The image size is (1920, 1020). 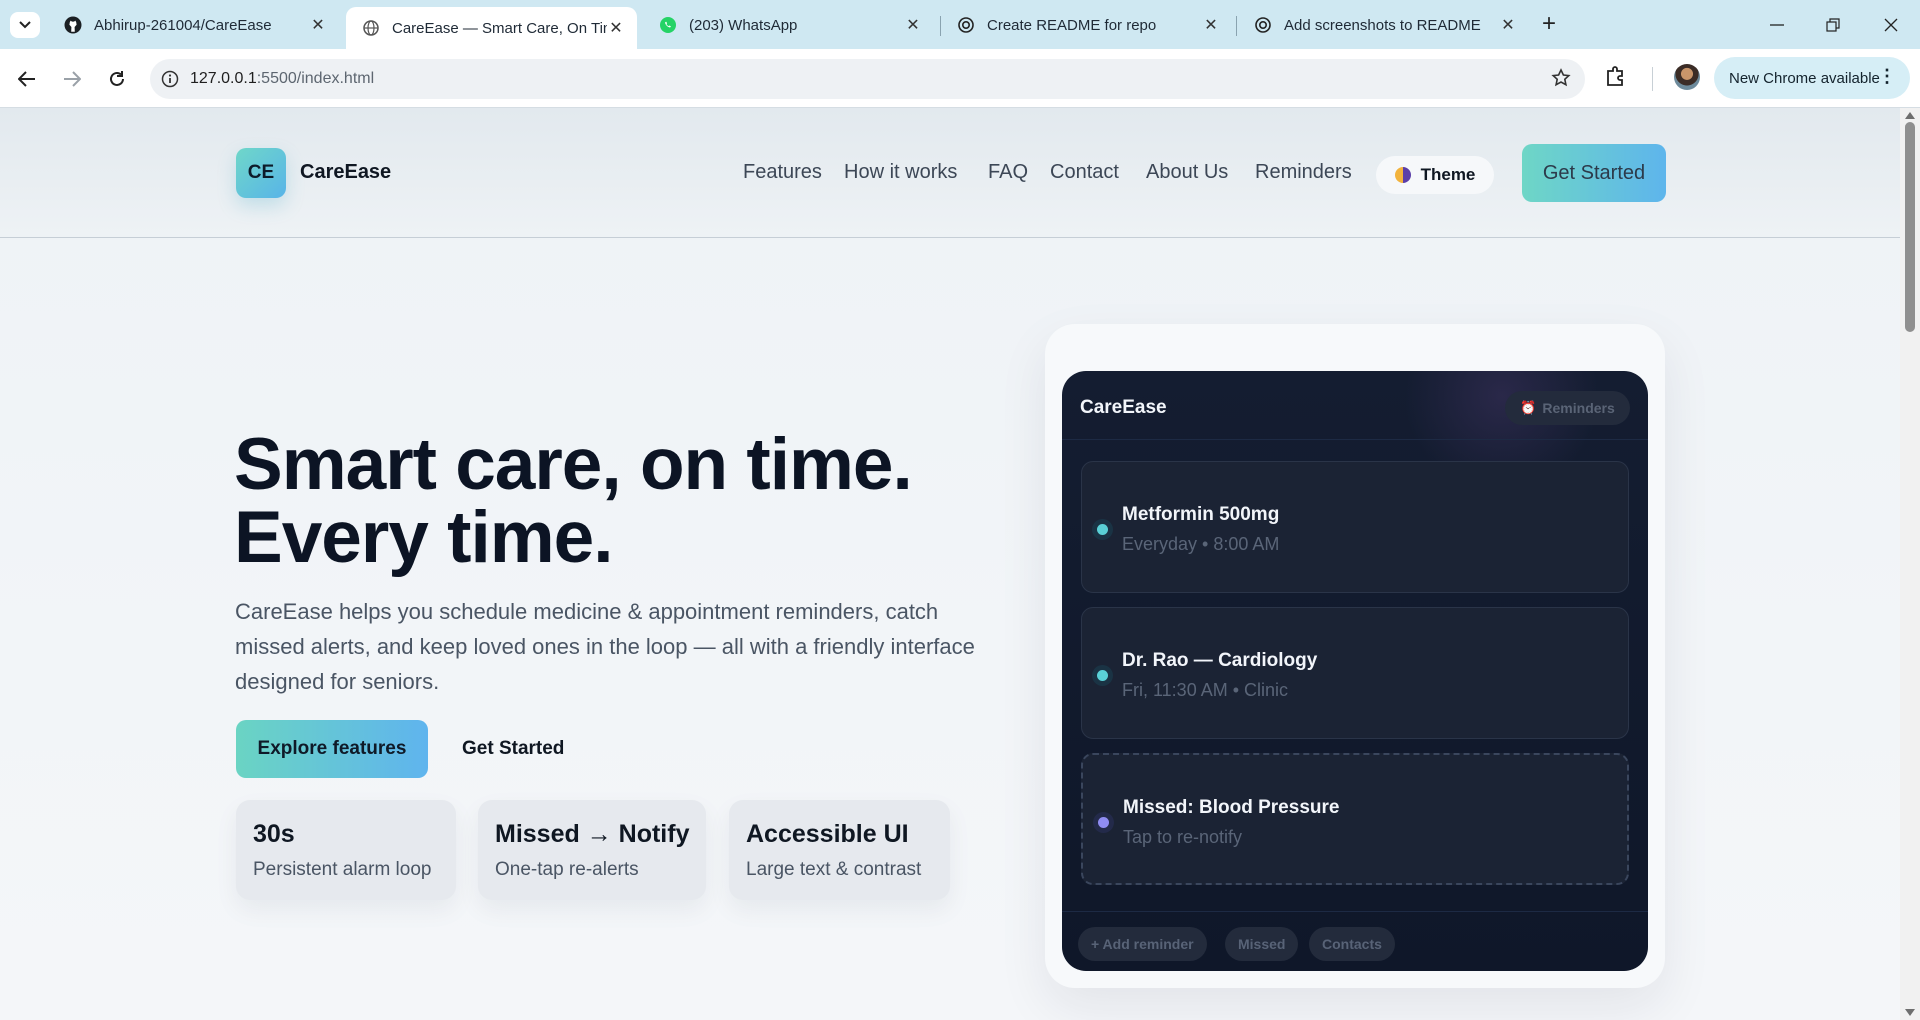 I want to click on missed-reminder-card: Missed: Blood Pressure Tap to re-notify, so click(x=1355, y=819).